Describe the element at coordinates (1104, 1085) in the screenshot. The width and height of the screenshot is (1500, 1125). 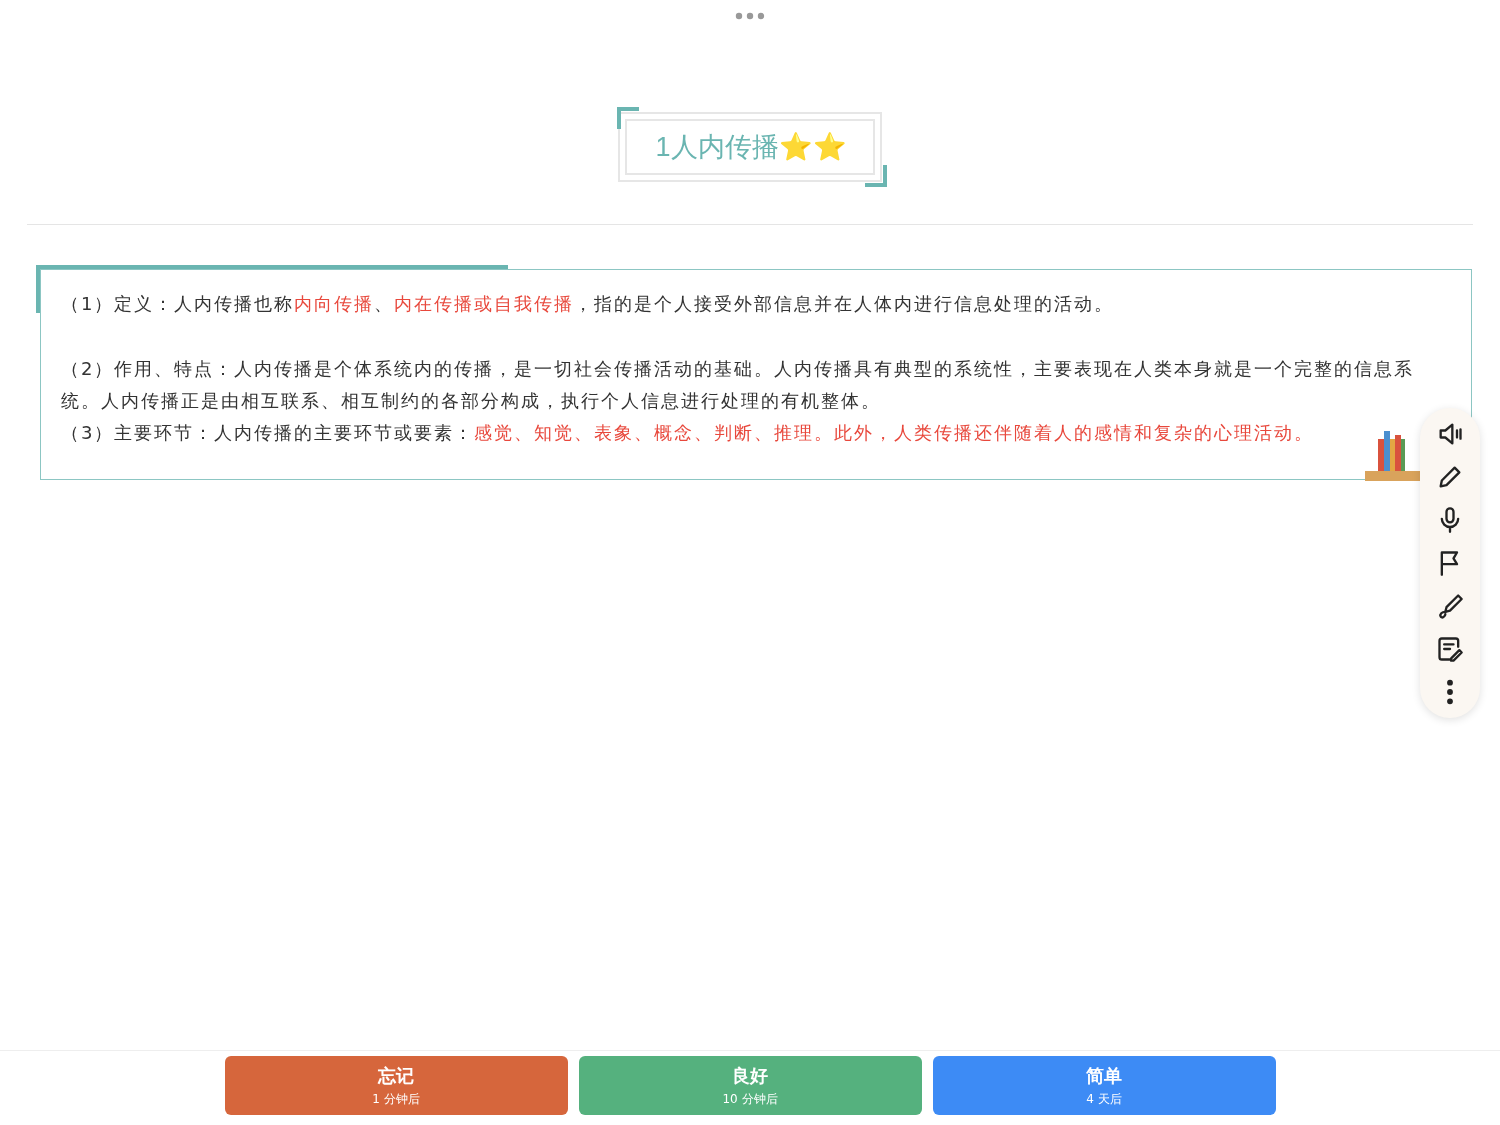
I see `answer-button: 简单 4 天后` at that location.